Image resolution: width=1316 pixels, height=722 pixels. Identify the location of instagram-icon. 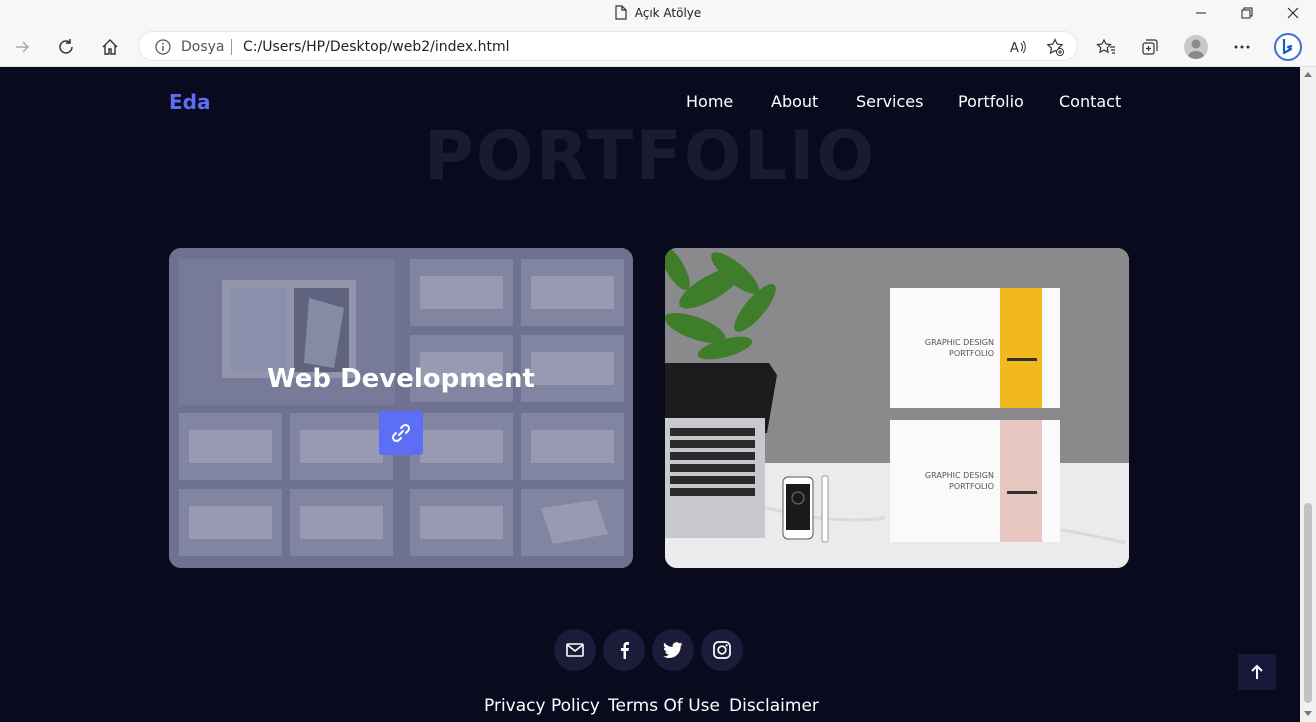
(722, 650).